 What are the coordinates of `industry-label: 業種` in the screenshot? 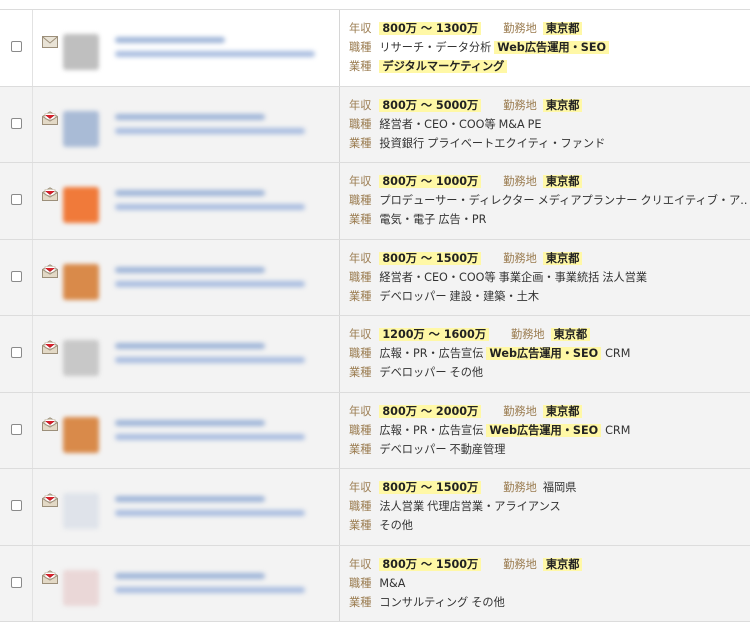 It's located at (360, 602).